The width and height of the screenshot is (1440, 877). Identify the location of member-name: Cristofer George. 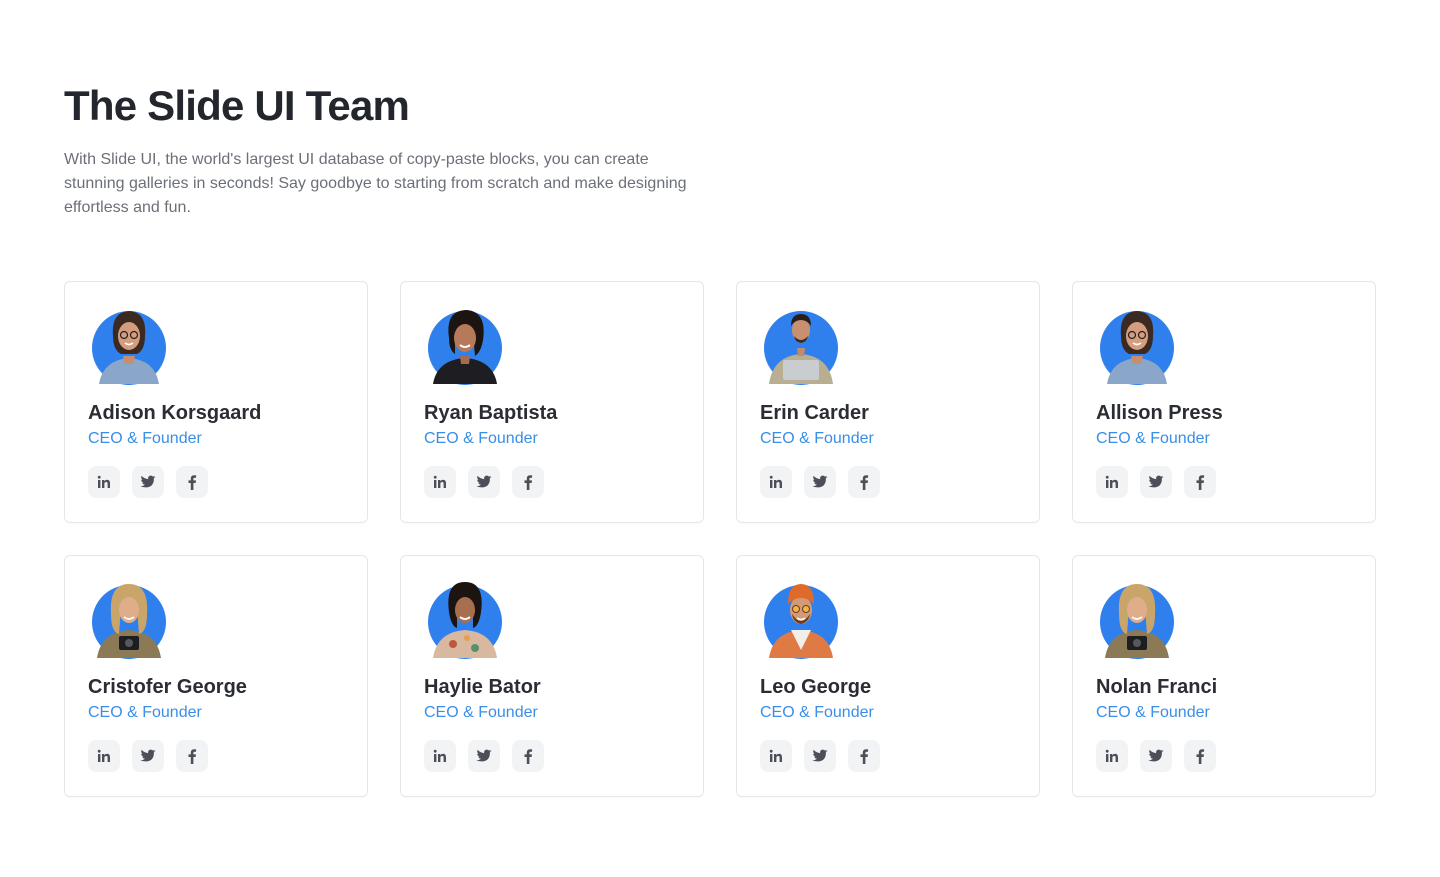
(167, 687).